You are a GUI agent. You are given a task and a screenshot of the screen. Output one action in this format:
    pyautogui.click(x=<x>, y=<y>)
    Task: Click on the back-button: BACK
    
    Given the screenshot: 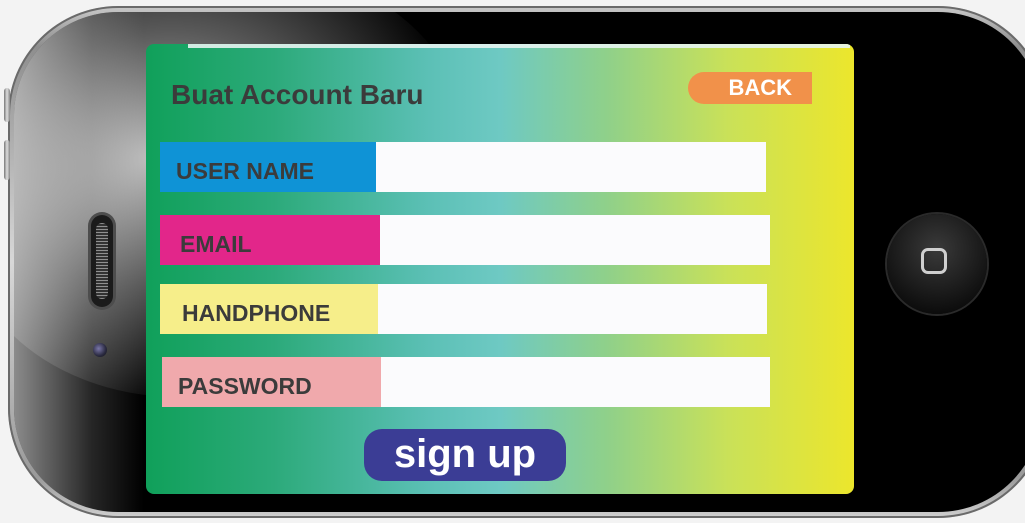 What is the action you would take?
    pyautogui.click(x=750, y=88)
    